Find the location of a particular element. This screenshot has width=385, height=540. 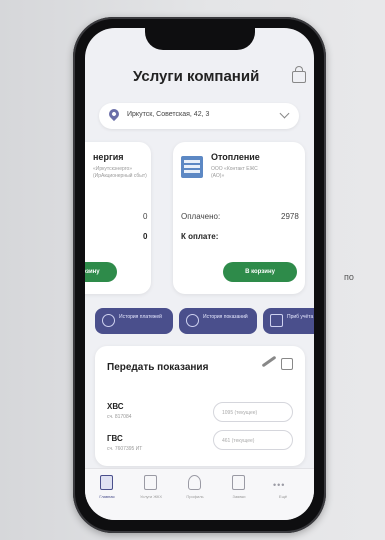

meter-name-hot-water: ГВС is located at coordinates (115, 438).